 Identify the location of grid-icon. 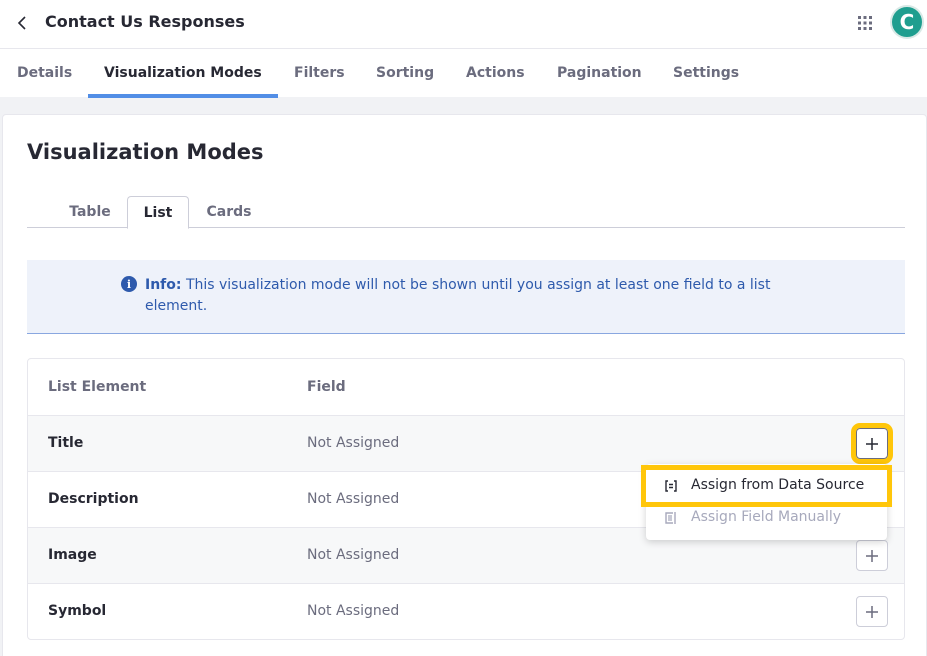
(865, 23).